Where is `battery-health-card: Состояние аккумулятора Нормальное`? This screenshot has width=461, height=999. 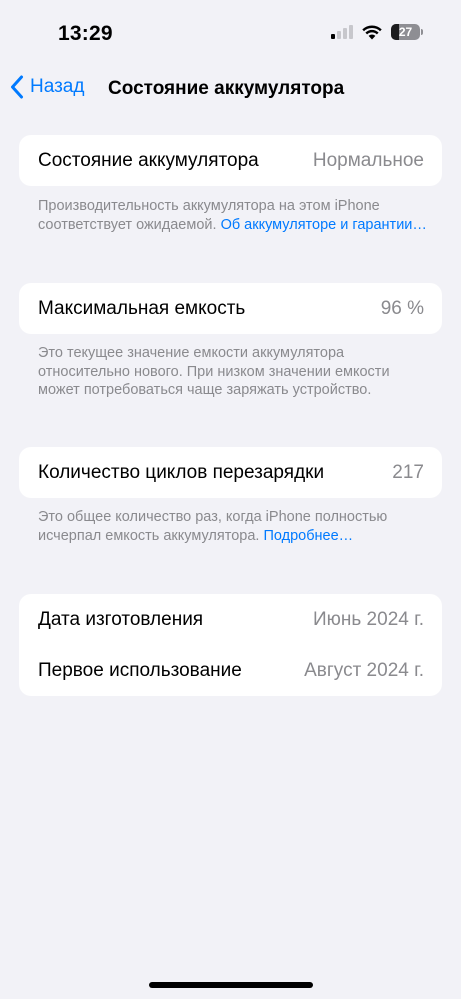 battery-health-card: Состояние аккумулятора Нормальное is located at coordinates (230, 160).